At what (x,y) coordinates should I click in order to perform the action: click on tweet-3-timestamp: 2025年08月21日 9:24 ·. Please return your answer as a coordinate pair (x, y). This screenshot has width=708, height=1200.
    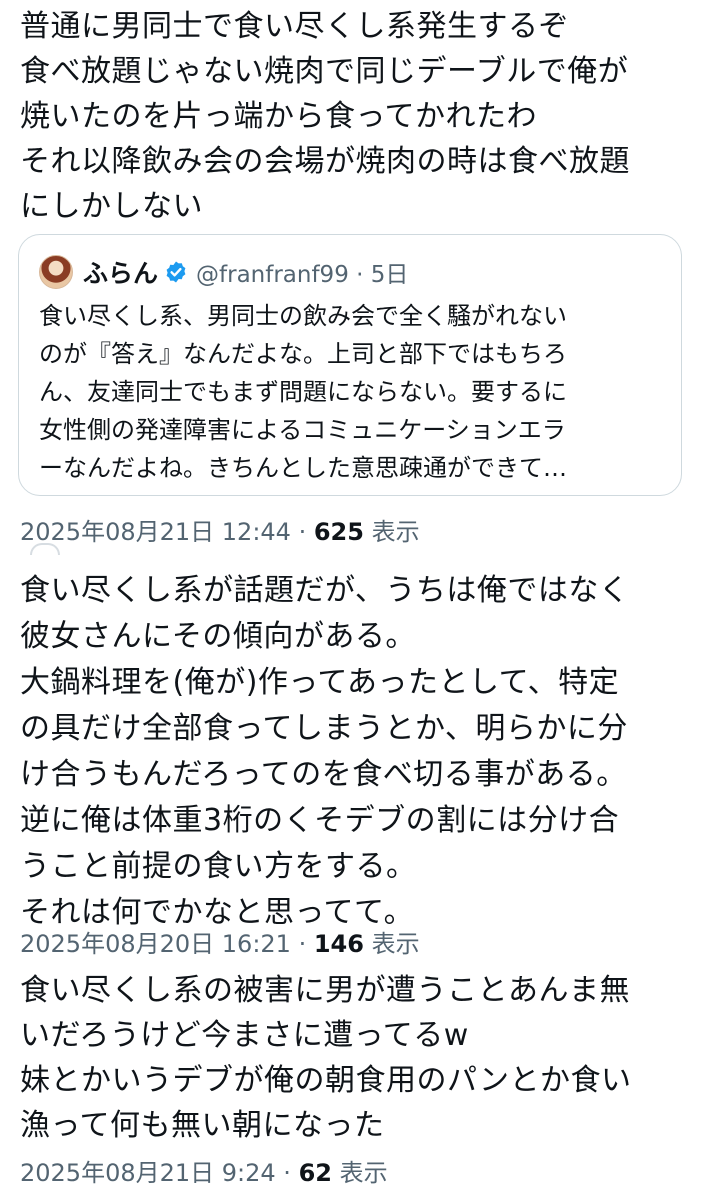
    Looking at the image, I should click on (159, 1173).